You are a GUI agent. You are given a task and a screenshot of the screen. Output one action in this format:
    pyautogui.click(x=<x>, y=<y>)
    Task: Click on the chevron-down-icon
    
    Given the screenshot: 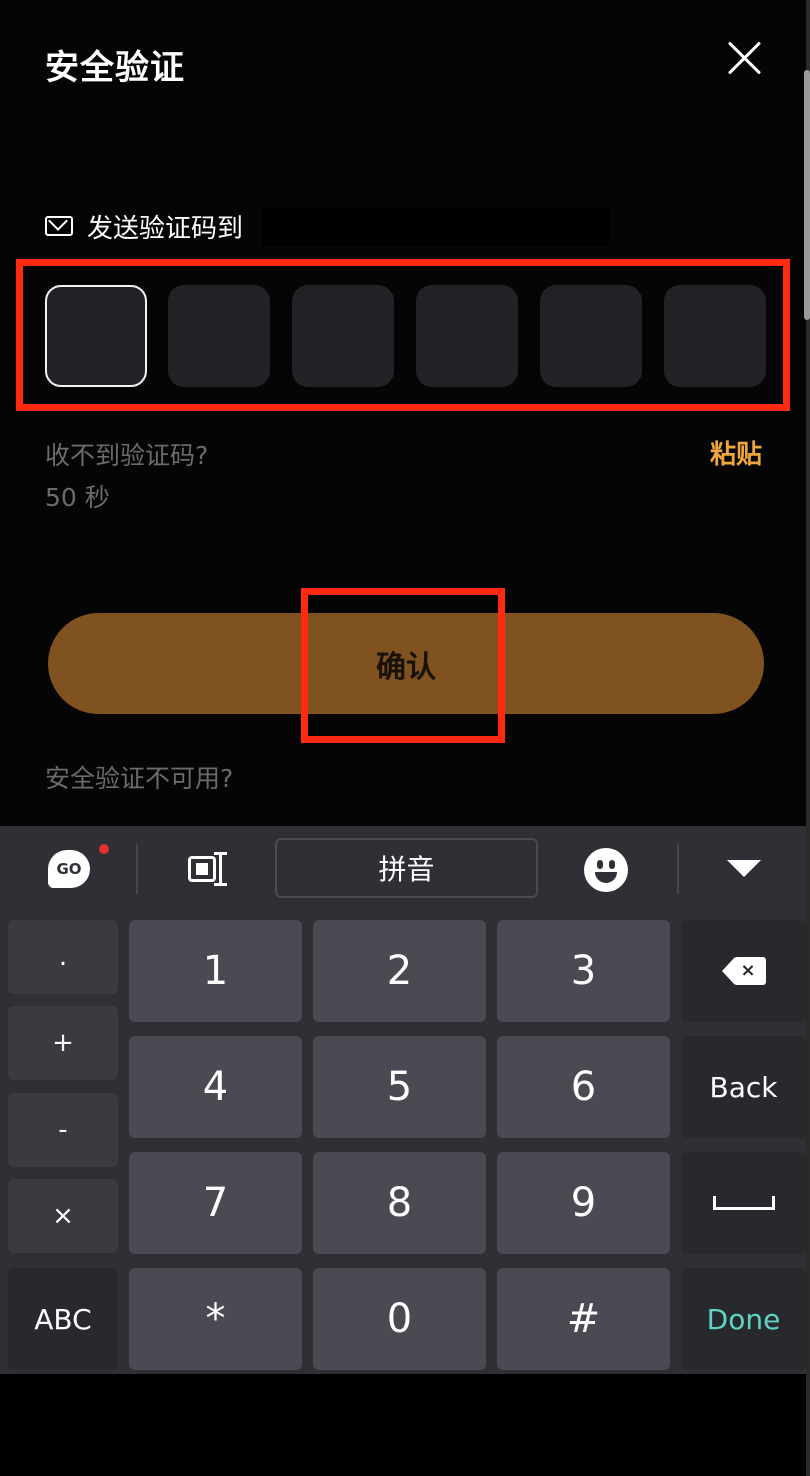 What is the action you would take?
    pyautogui.click(x=744, y=868)
    